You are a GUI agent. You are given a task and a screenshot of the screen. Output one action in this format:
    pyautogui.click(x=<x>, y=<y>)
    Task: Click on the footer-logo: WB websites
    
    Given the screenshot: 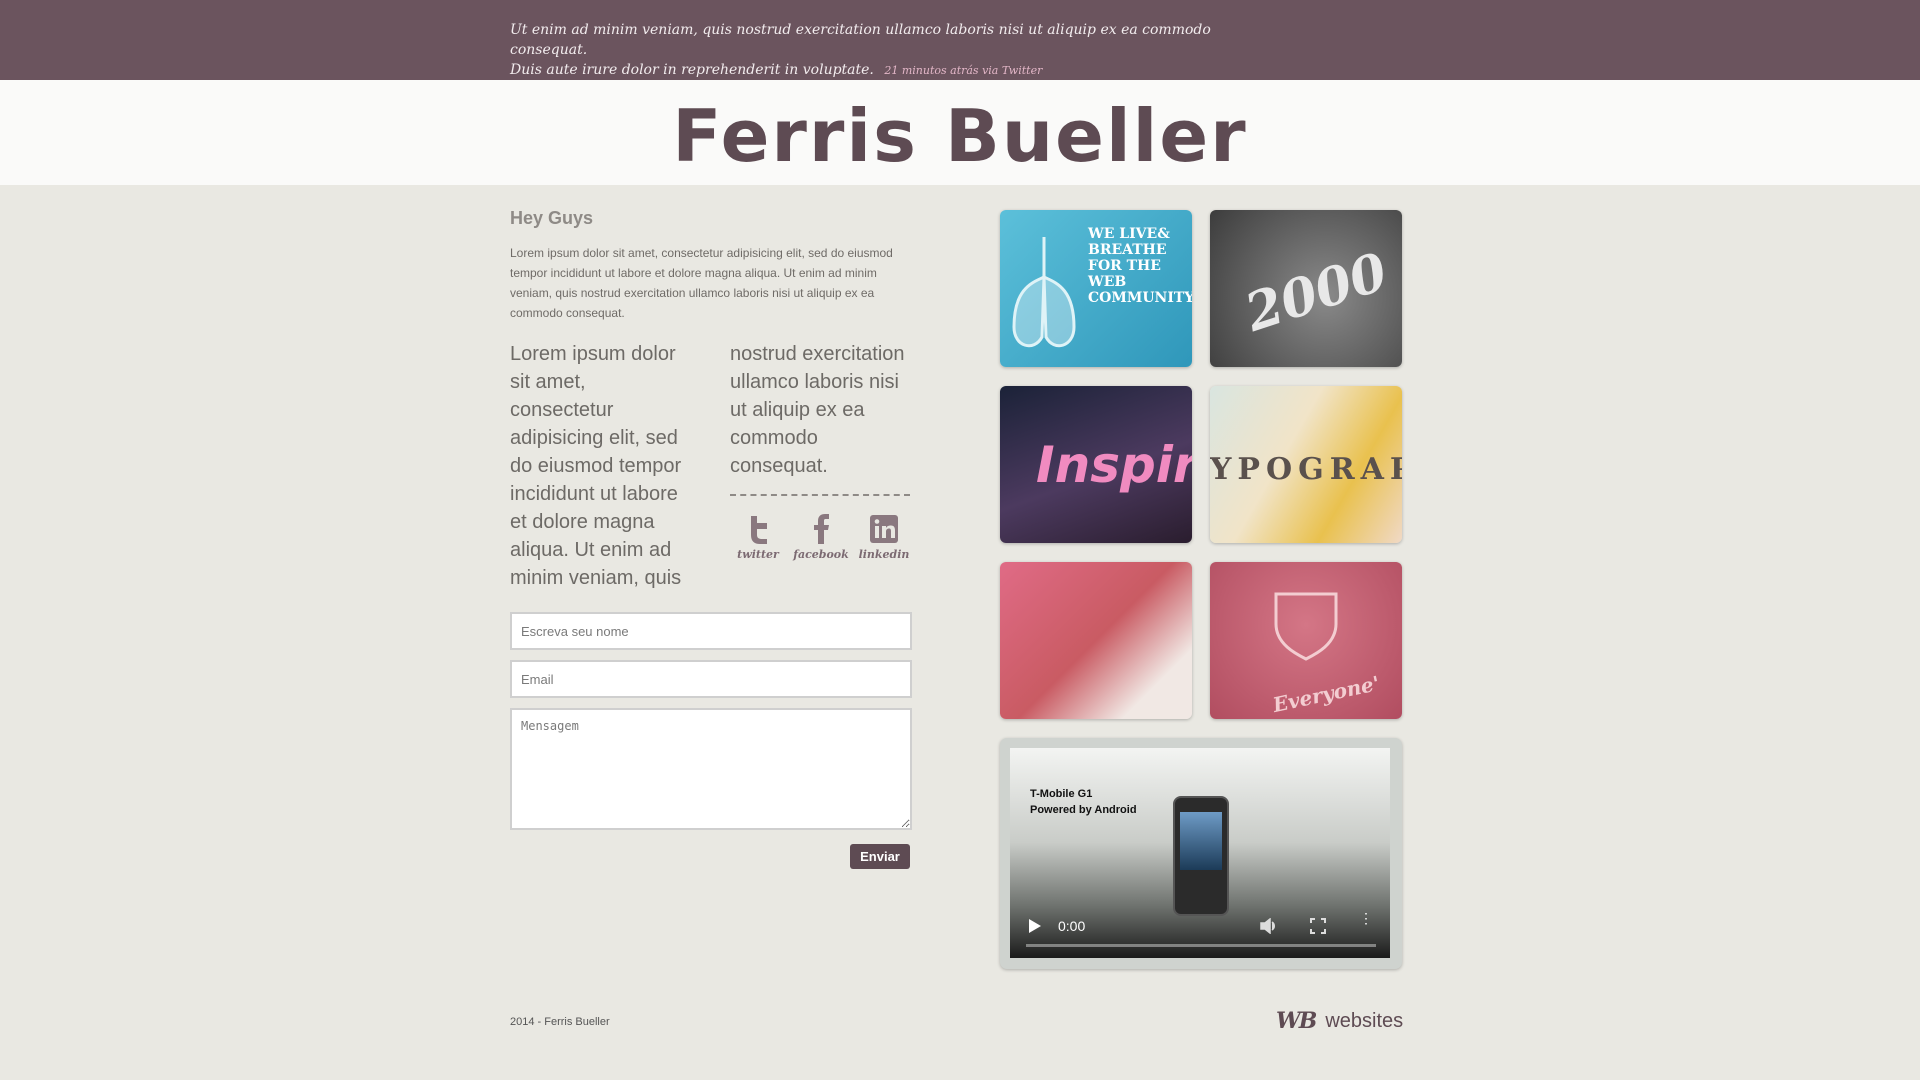 What is the action you would take?
    pyautogui.click(x=1339, y=1021)
    